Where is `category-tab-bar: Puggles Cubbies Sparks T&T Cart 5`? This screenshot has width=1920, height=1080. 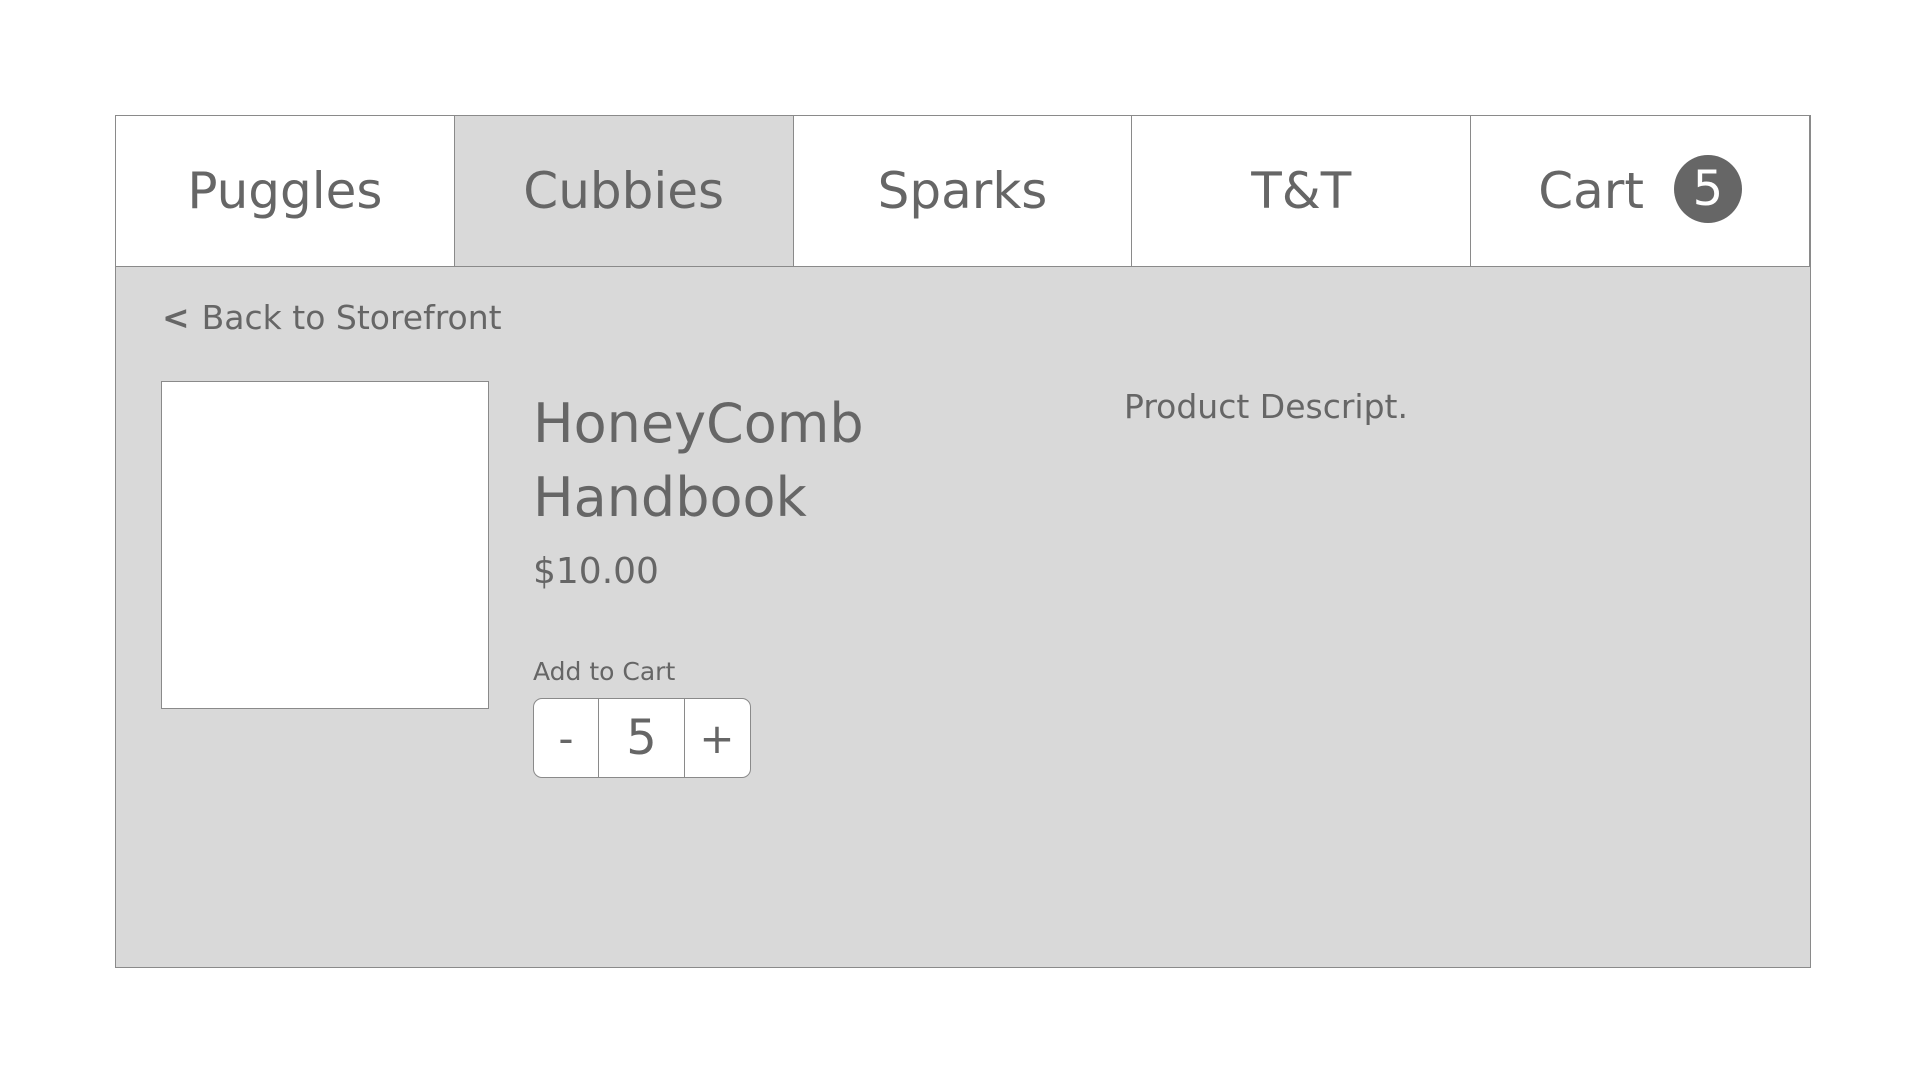
category-tab-bar: Puggles Cubbies Sparks T&T Cart 5 is located at coordinates (963, 191).